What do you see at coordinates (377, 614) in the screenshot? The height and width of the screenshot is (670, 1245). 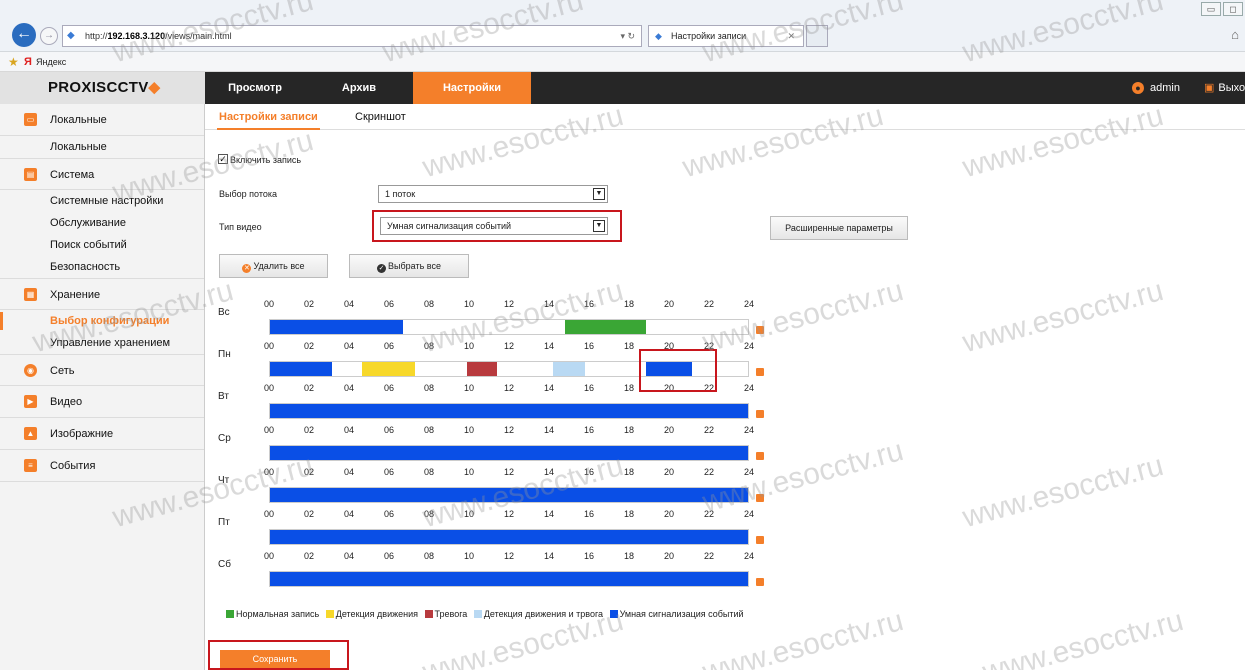 I see `legend-label: Детекция движения` at bounding box center [377, 614].